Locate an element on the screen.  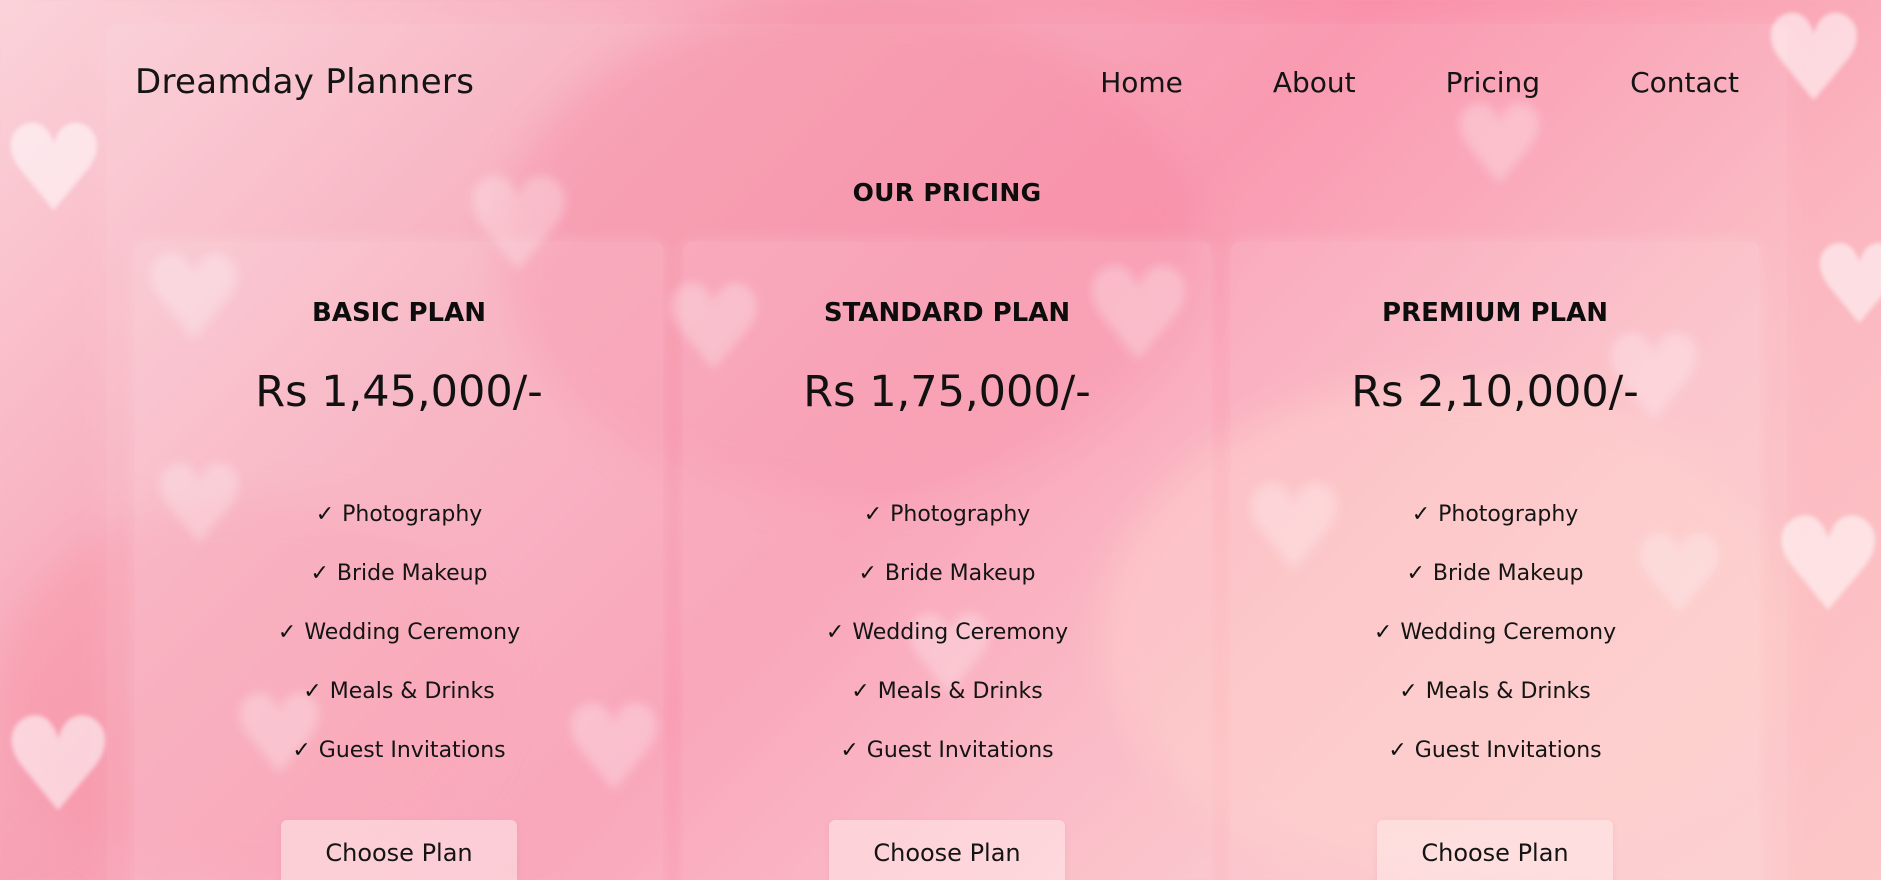
plan-price: Rs 1,45,000/- is located at coordinates (399, 392).